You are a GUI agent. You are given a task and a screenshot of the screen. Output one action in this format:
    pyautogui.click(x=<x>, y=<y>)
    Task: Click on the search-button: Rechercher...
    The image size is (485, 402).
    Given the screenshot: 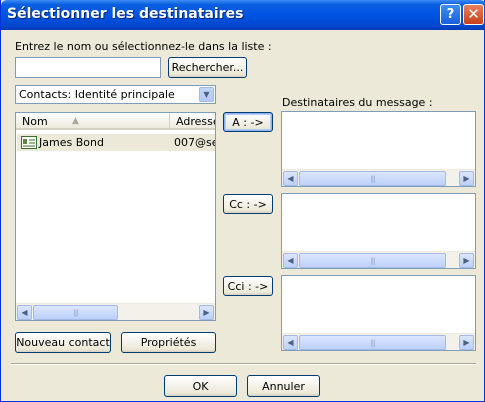 What is the action you would take?
    pyautogui.click(x=207, y=67)
    